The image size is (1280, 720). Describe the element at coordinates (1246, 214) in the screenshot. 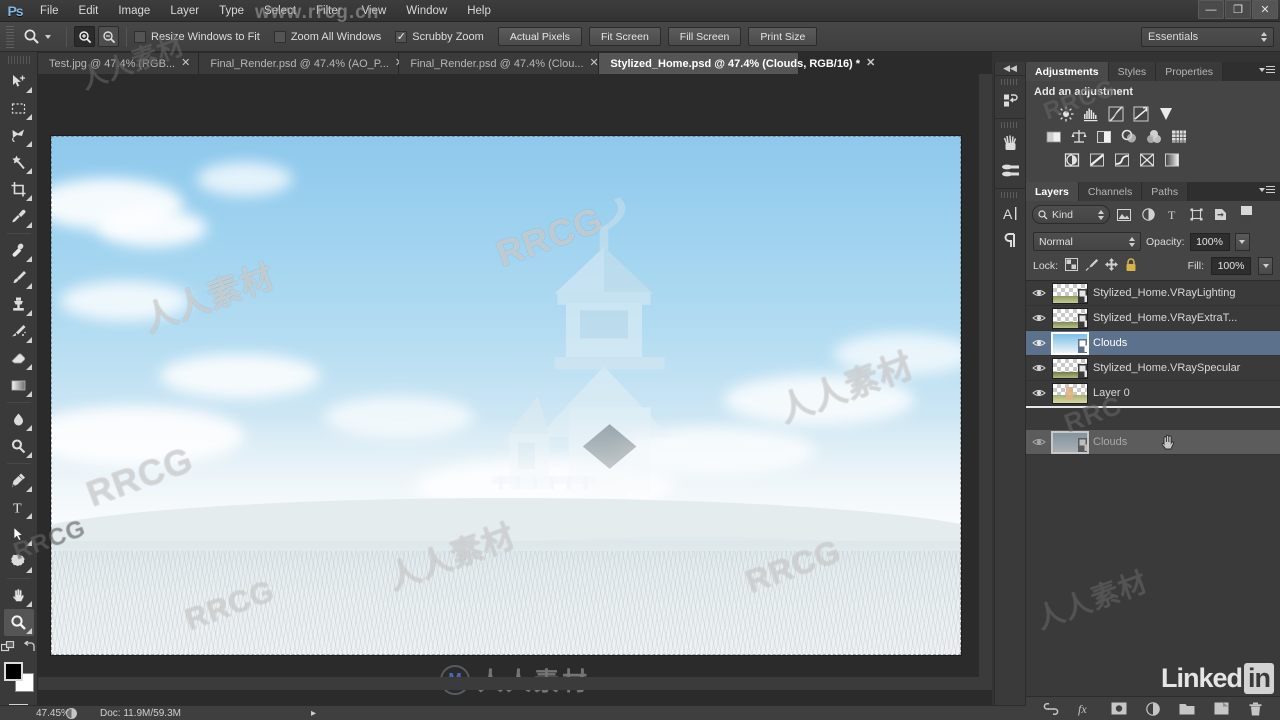

I see `filter-toggle-icon` at that location.